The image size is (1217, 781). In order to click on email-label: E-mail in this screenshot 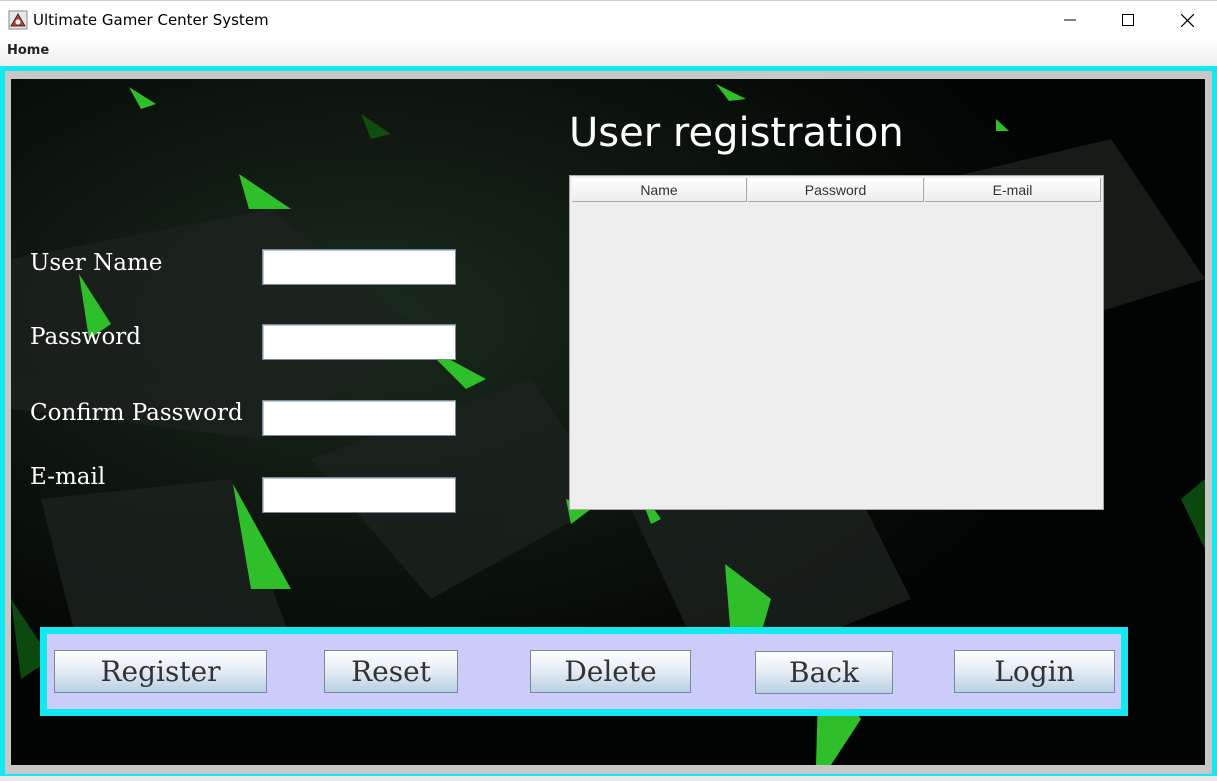, I will do `click(68, 477)`.